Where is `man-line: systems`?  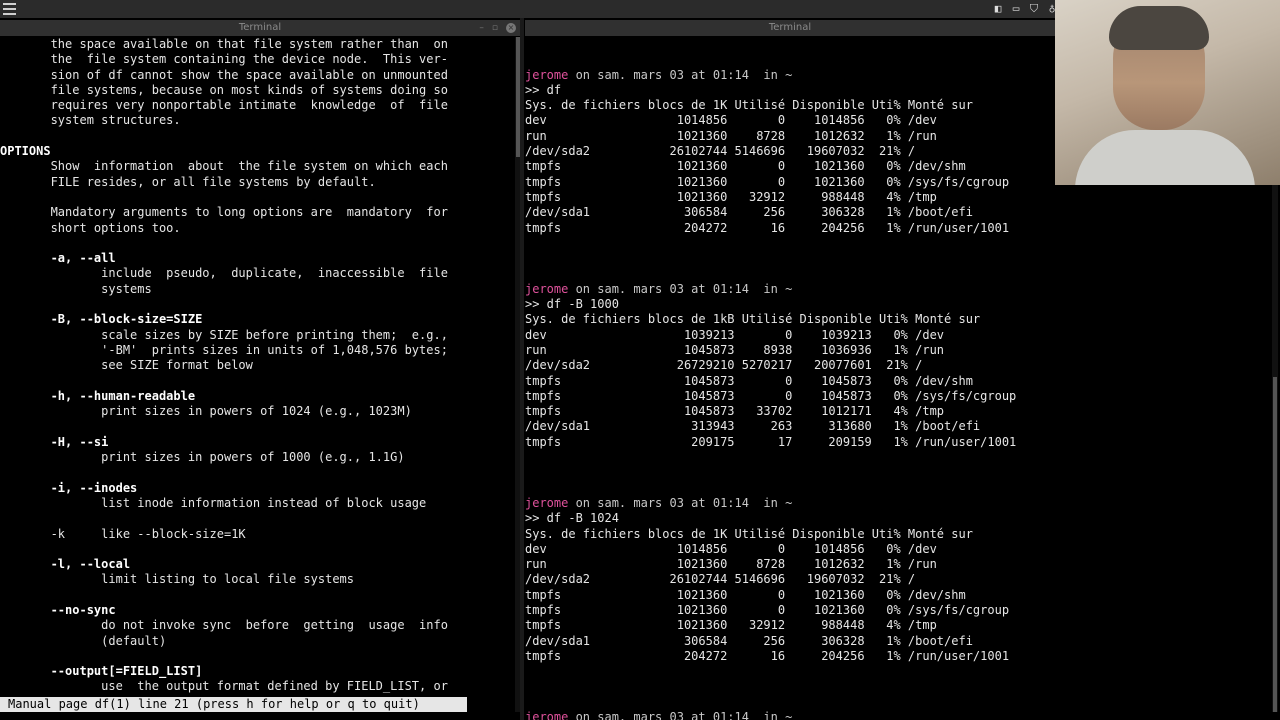
man-line: systems is located at coordinates (76, 288).